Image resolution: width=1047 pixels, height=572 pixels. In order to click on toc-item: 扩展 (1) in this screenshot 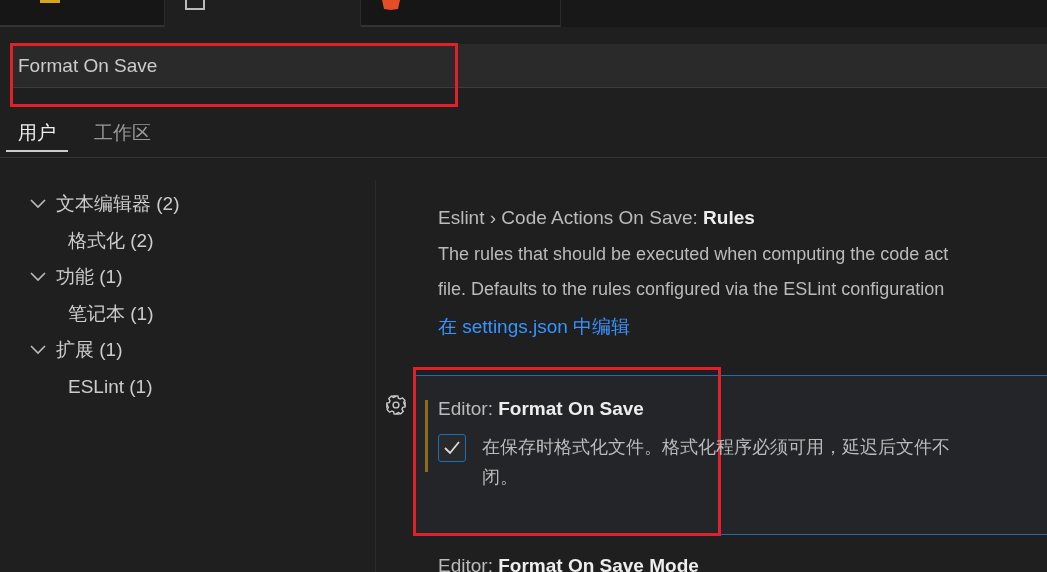, I will do `click(89, 350)`.